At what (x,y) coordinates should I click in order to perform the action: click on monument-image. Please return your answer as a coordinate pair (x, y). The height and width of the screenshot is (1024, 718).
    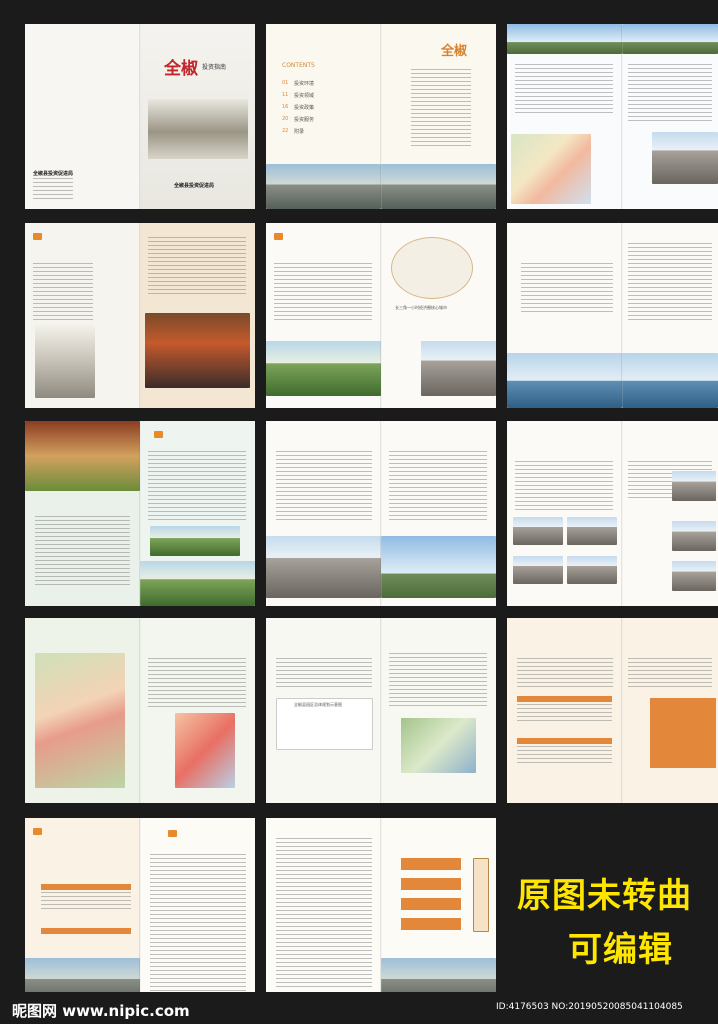
    Looking at the image, I should click on (438, 567).